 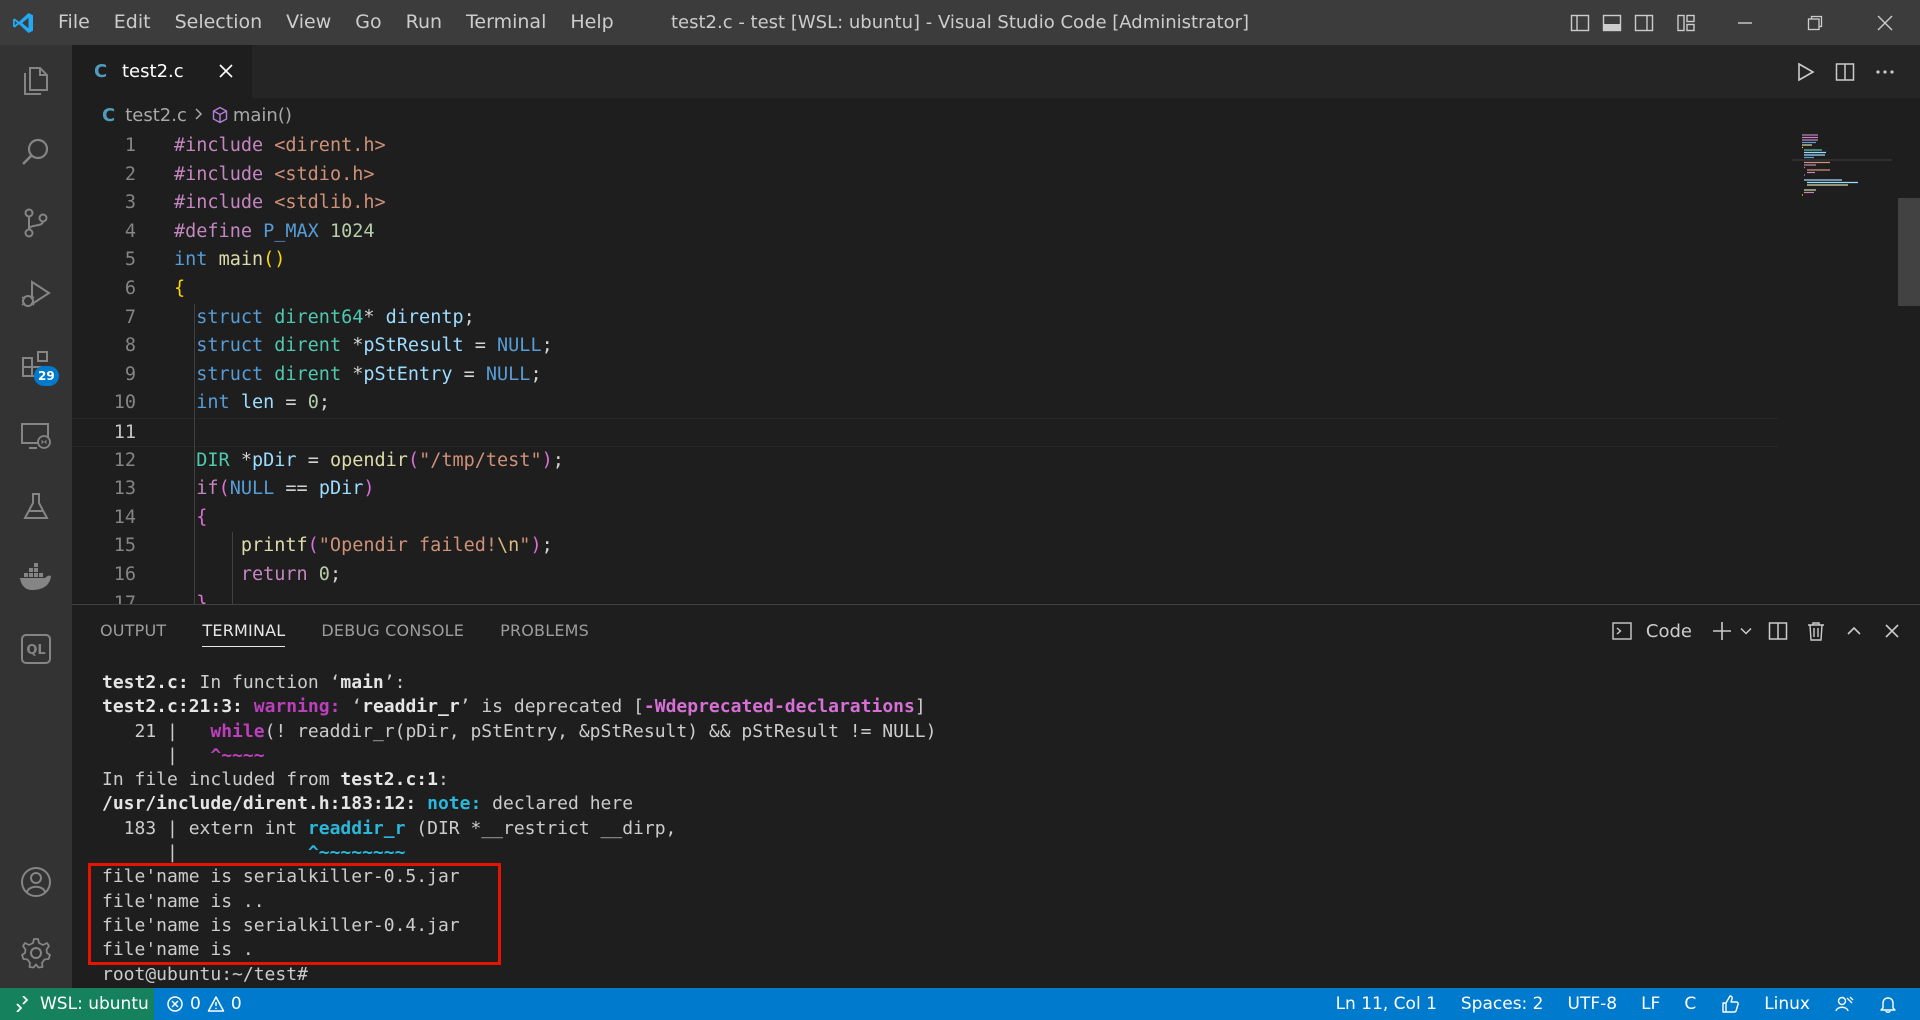 What do you see at coordinates (925, 575) in the screenshot?
I see `code-line: 16 return 0;` at bounding box center [925, 575].